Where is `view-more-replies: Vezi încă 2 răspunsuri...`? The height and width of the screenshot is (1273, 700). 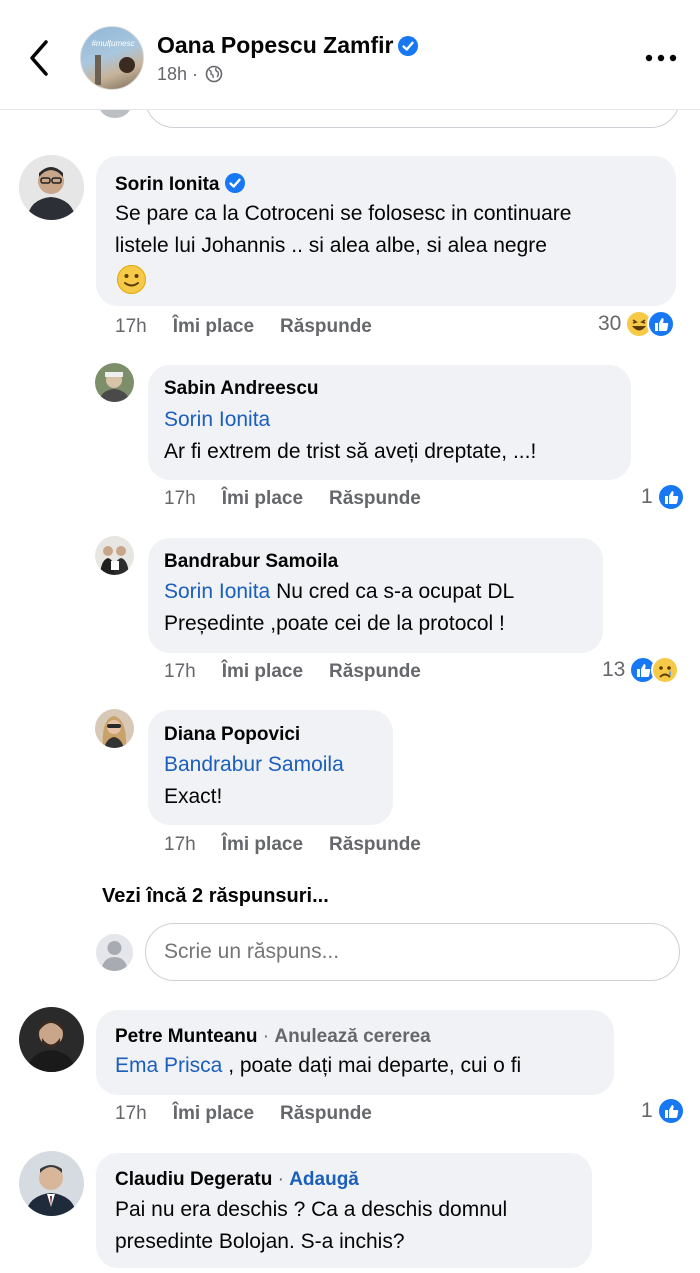
view-more-replies: Vezi încă 2 răspunsuri... is located at coordinates (215, 896).